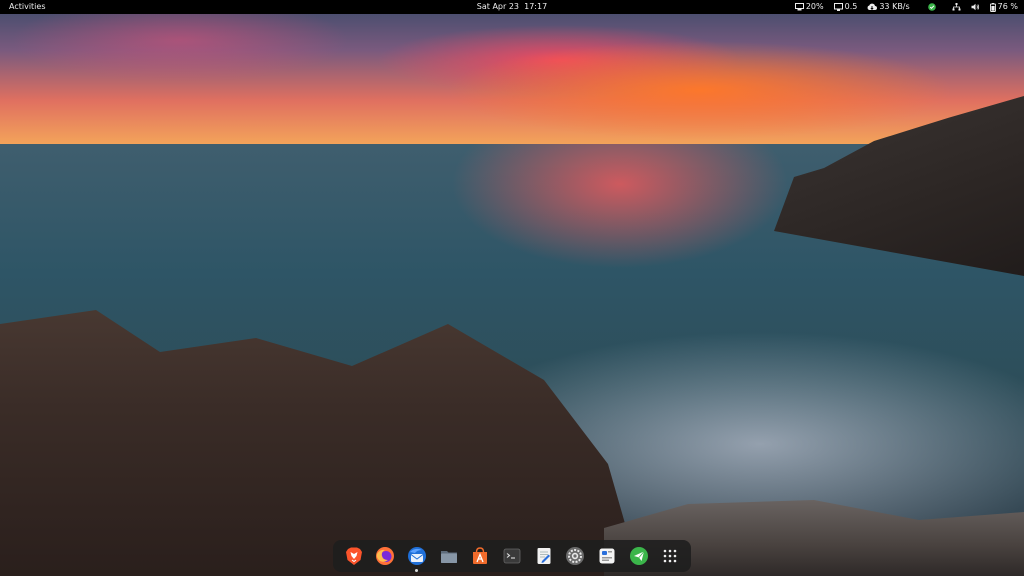 This screenshot has width=1024, height=576. Describe the element at coordinates (799, 7) in the screenshot. I see `cpu-icon` at that location.